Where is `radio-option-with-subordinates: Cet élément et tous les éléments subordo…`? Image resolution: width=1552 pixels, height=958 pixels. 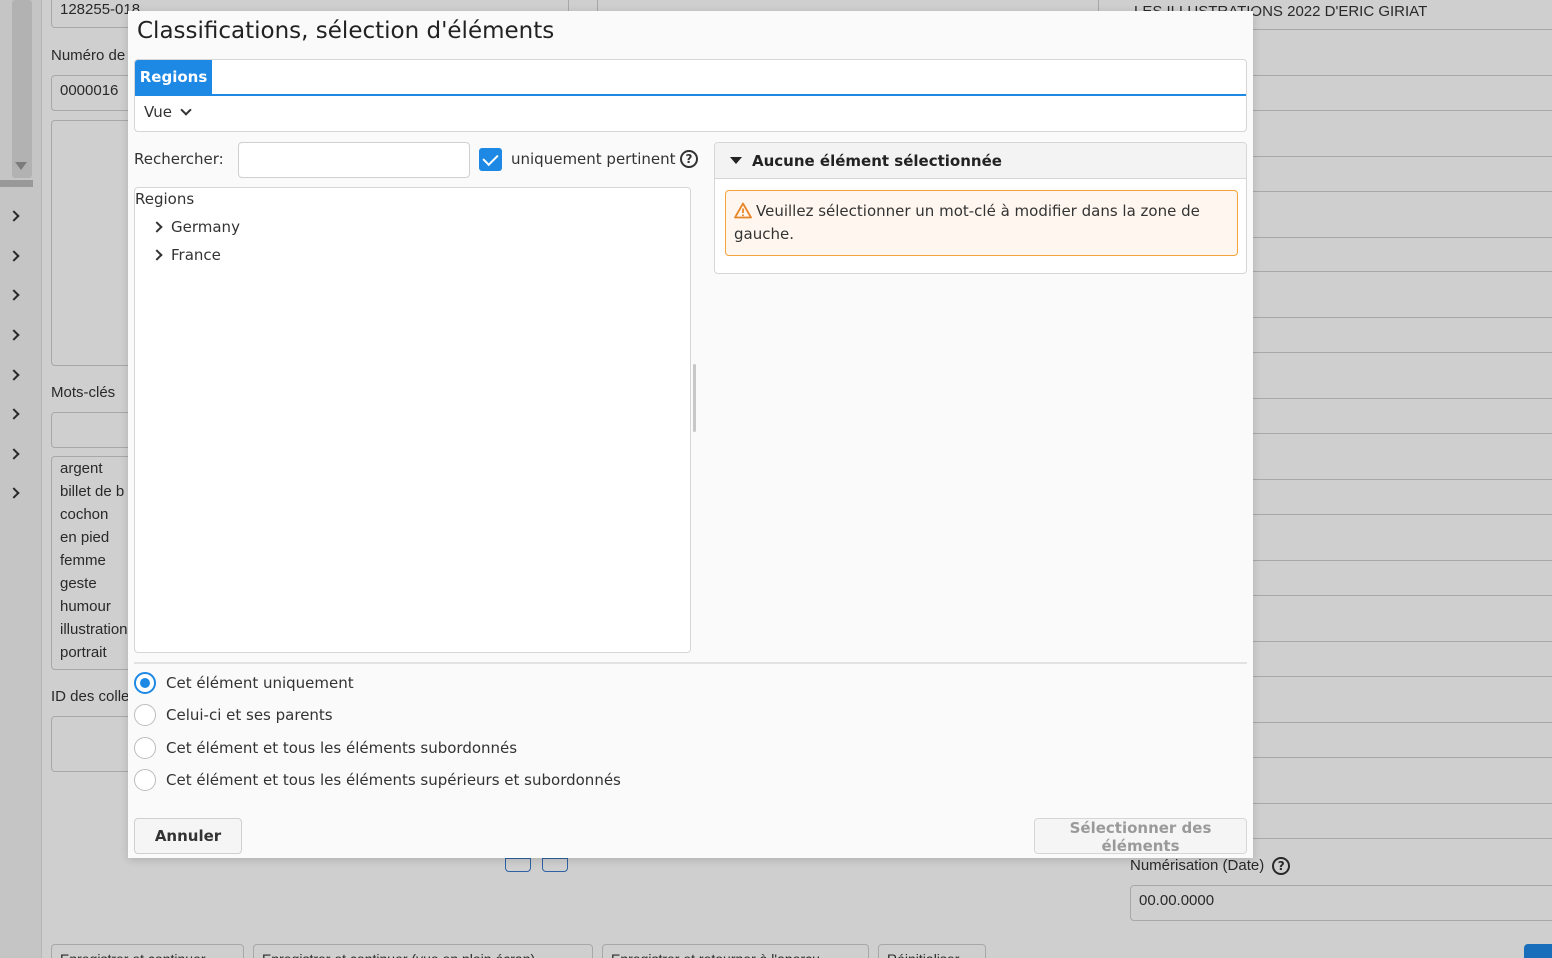
radio-option-with-subordinates: Cet élément et tous les éléments subordo… is located at coordinates (325, 748).